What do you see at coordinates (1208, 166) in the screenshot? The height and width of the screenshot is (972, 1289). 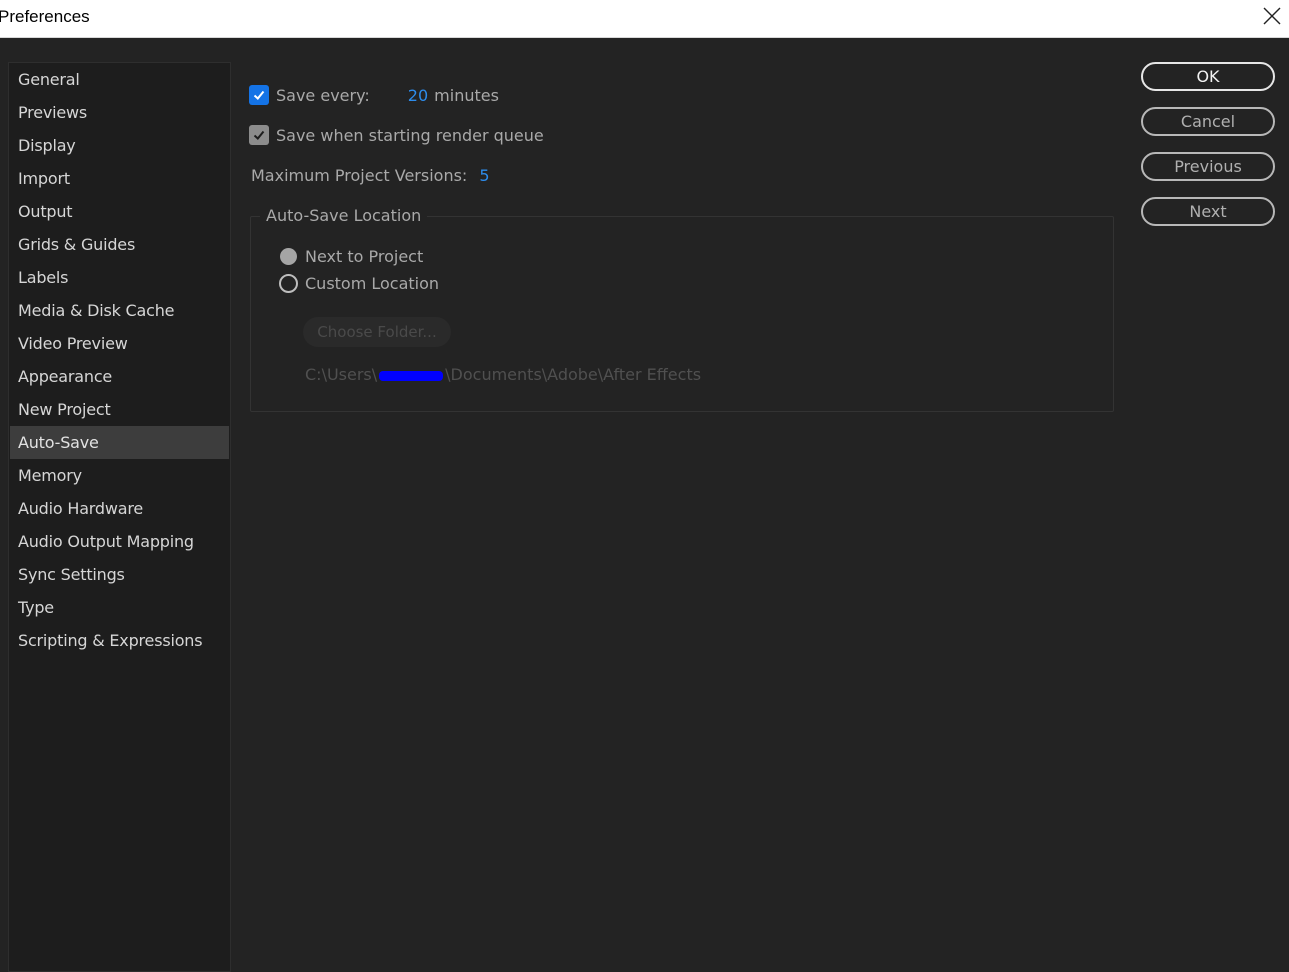 I see `previous-button: Previous` at bounding box center [1208, 166].